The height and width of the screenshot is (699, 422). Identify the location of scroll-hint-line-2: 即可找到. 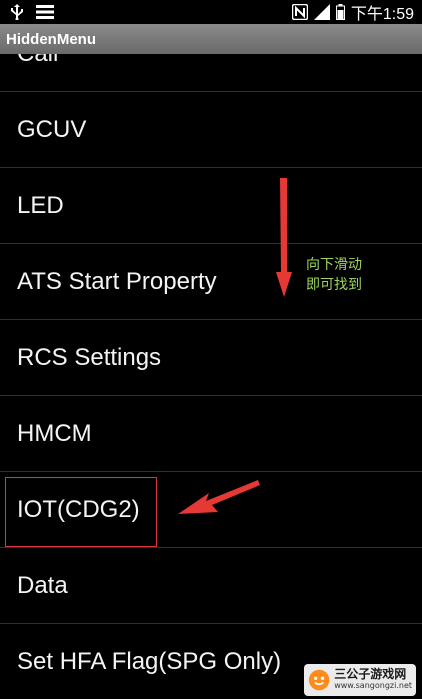
(334, 285).